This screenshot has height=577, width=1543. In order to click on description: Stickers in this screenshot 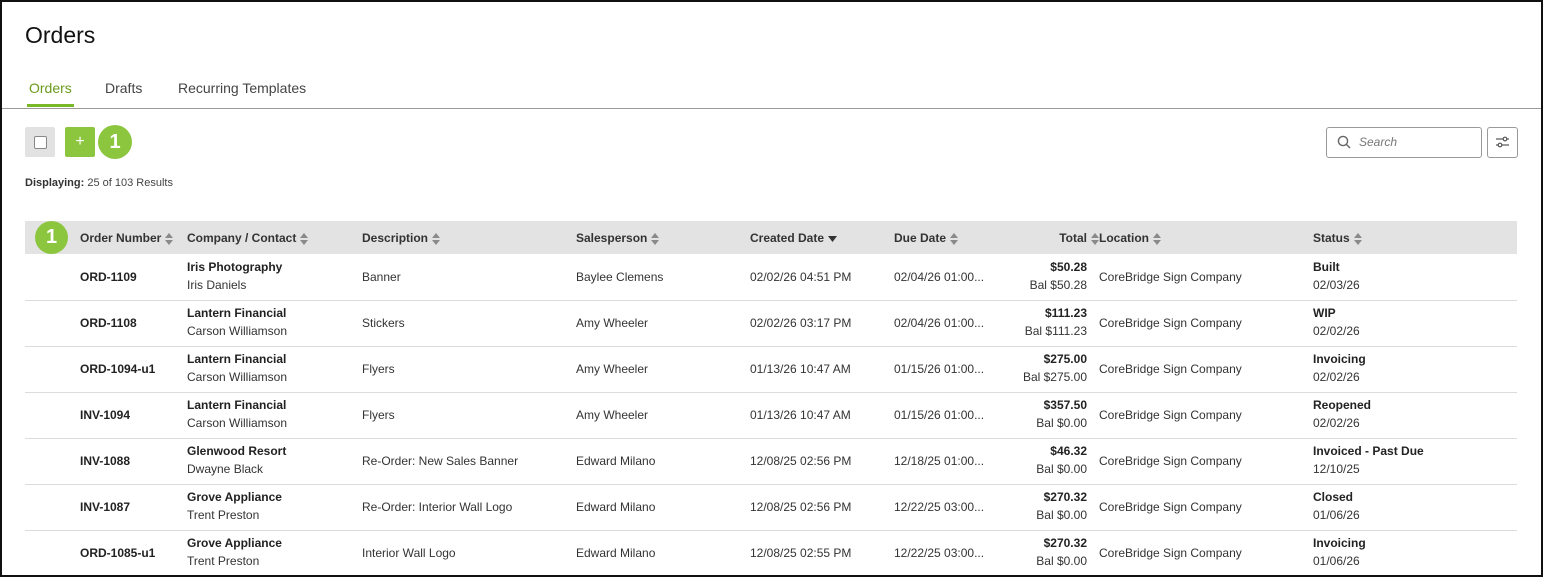, I will do `click(383, 323)`.